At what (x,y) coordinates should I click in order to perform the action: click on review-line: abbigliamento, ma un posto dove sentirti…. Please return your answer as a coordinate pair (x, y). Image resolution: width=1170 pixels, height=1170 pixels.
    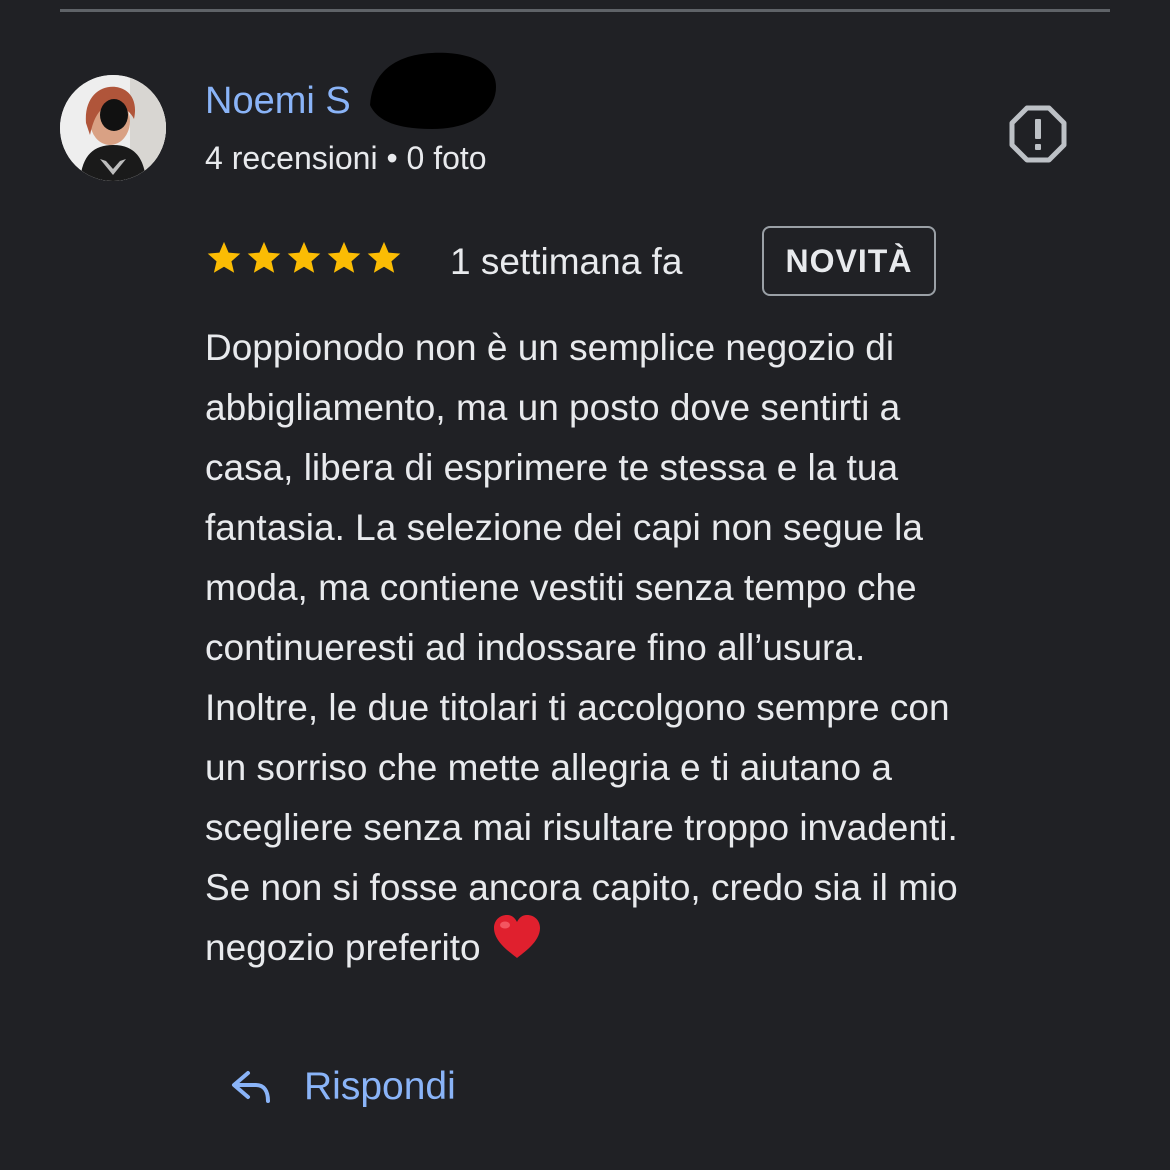
    Looking at the image, I should click on (553, 407).